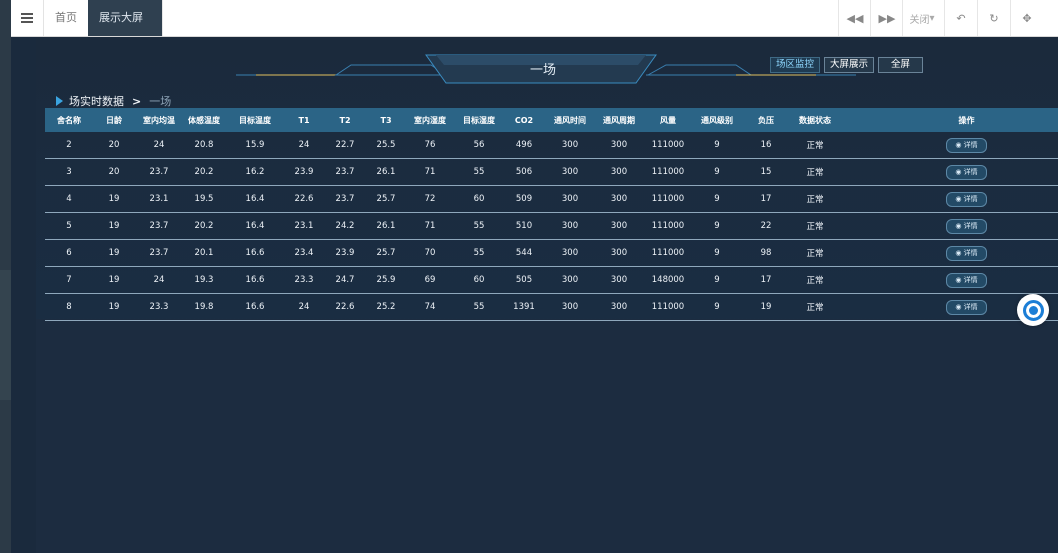  Describe the element at coordinates (159, 199) in the screenshot. I see `table-cell: 23.1` at that location.